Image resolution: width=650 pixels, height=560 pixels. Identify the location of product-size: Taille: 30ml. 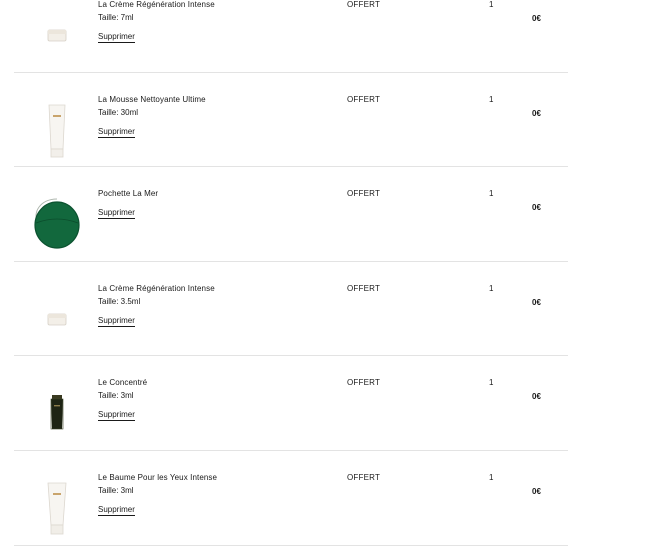
(118, 112).